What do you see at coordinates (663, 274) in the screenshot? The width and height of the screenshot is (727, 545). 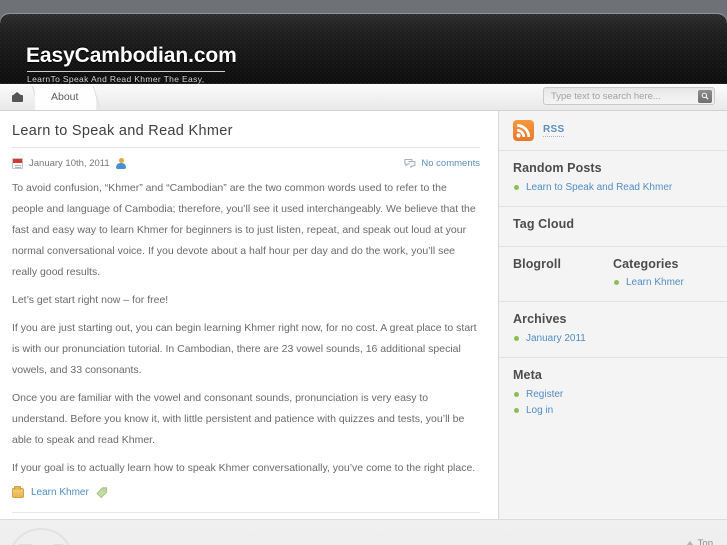 I see `widget-categories: Categories Learn Khmer` at bounding box center [663, 274].